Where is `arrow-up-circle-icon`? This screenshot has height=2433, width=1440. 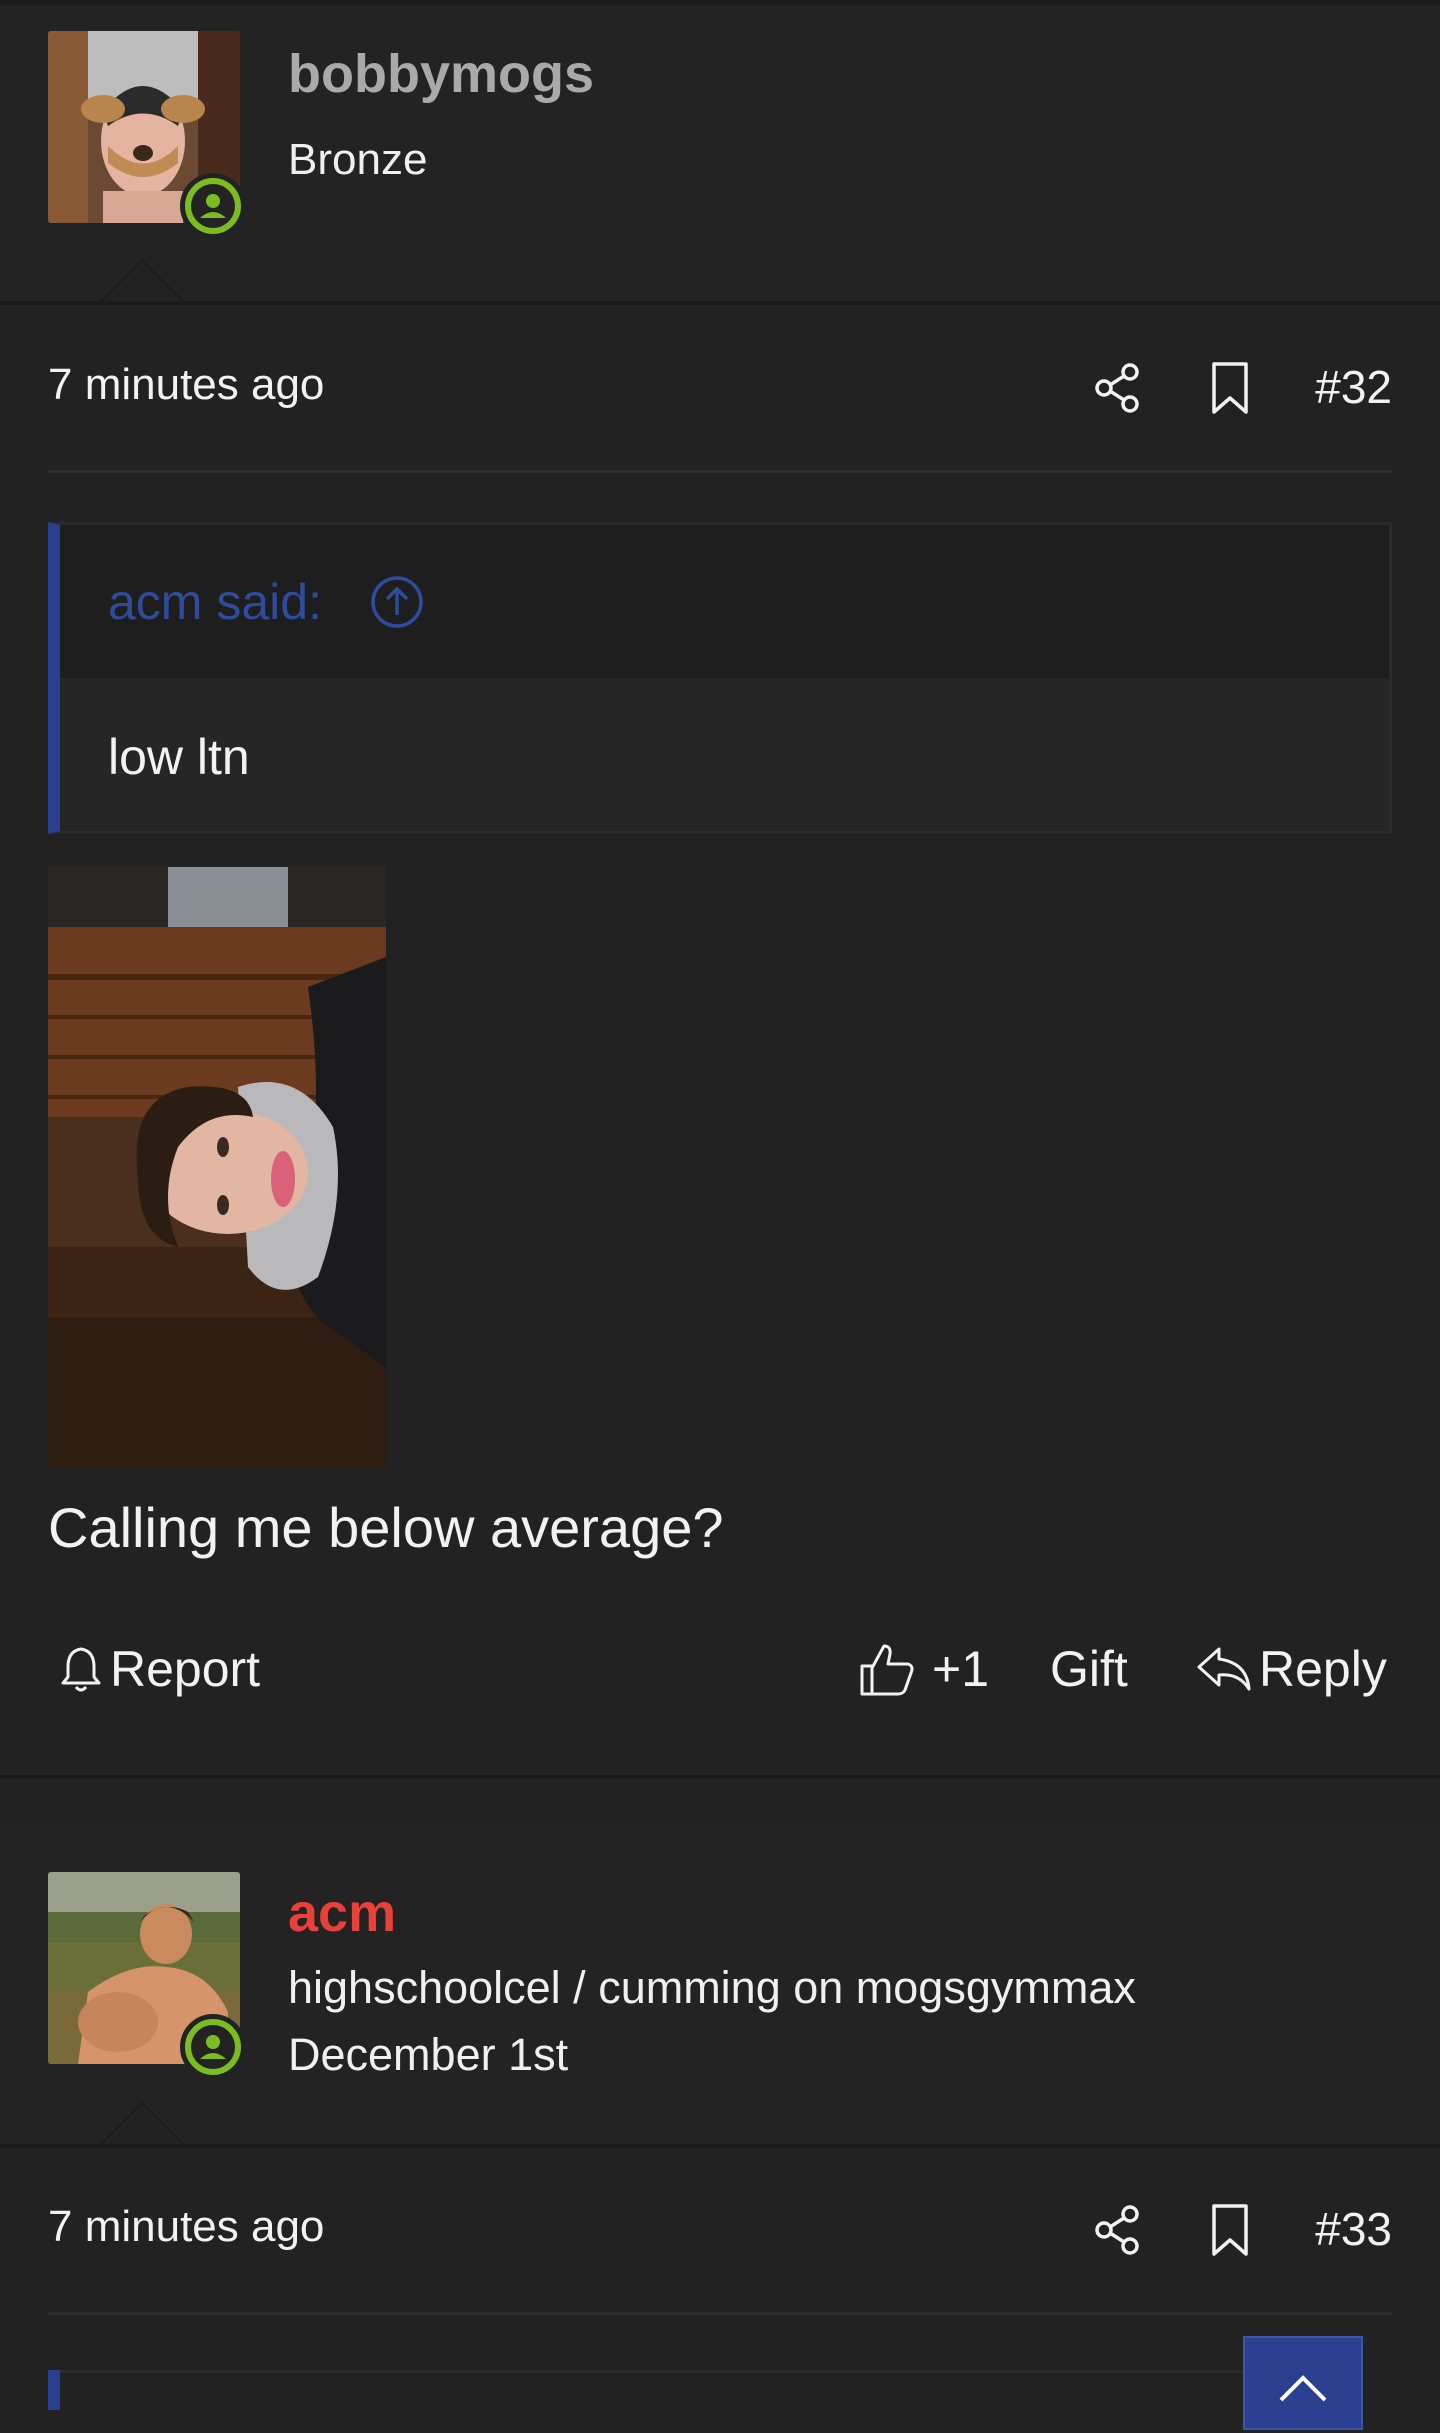 arrow-up-circle-icon is located at coordinates (397, 602).